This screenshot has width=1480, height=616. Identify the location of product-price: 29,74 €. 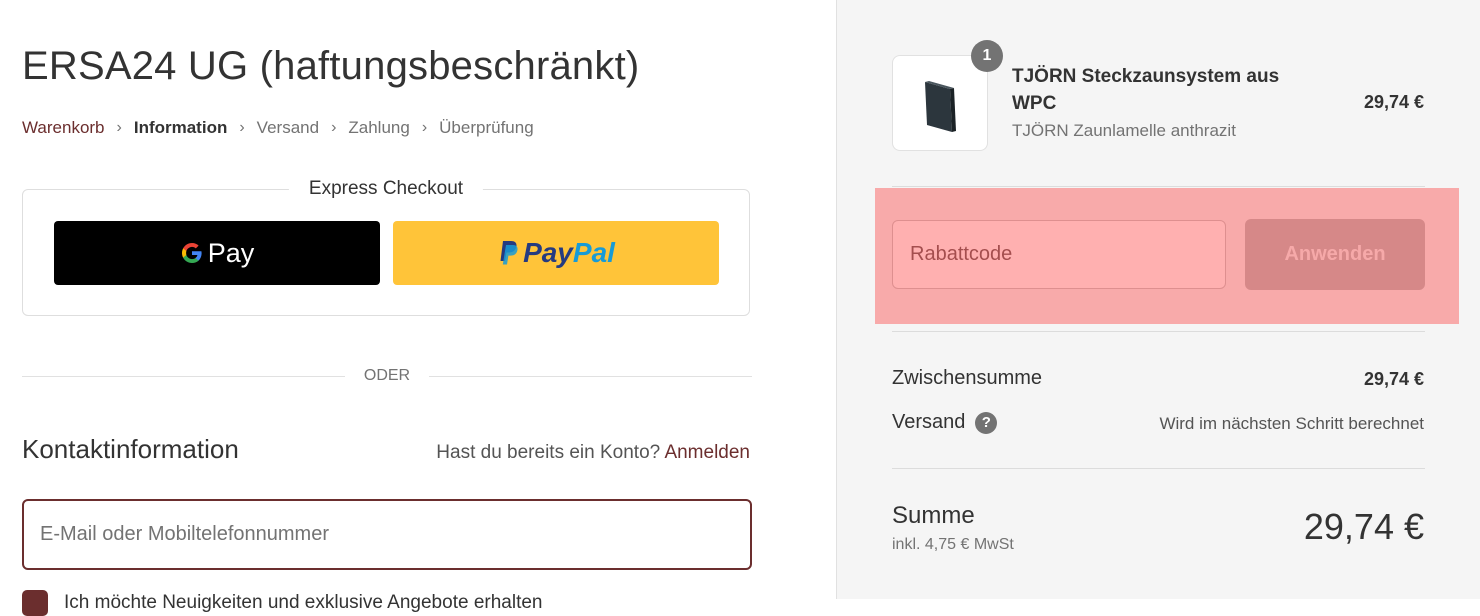
(1393, 102).